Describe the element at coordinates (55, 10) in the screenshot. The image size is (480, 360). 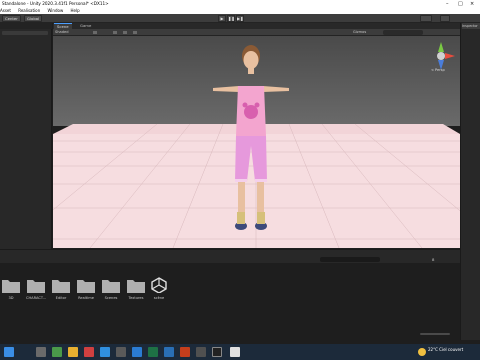
I see `menu-item-window: Window` at that location.